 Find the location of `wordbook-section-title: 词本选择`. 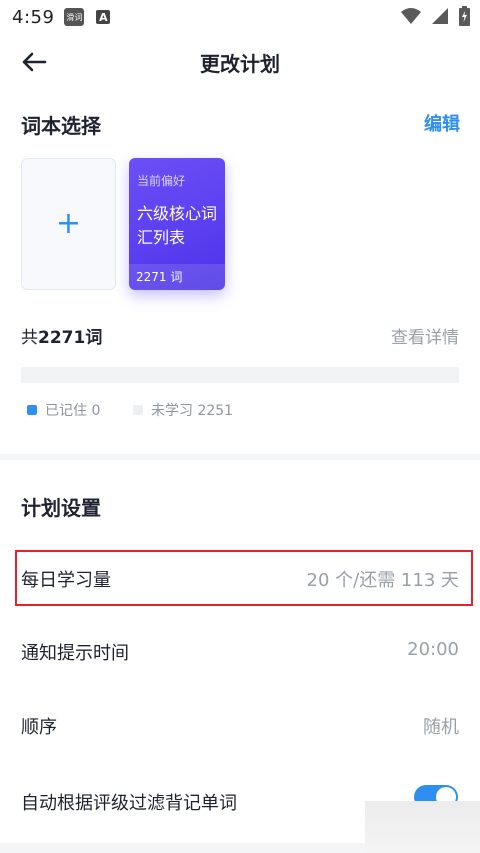

wordbook-section-title: 词本选择 is located at coordinates (61, 126).